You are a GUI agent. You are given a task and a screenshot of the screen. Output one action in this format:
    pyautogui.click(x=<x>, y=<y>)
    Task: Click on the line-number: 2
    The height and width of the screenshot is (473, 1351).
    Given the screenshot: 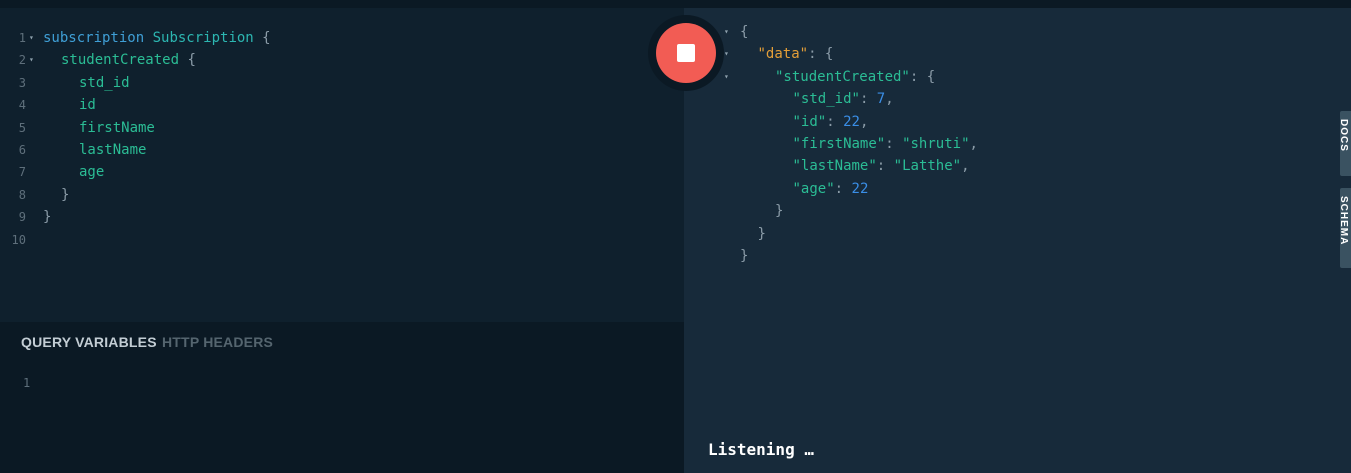 What is the action you would take?
    pyautogui.click(x=22, y=60)
    